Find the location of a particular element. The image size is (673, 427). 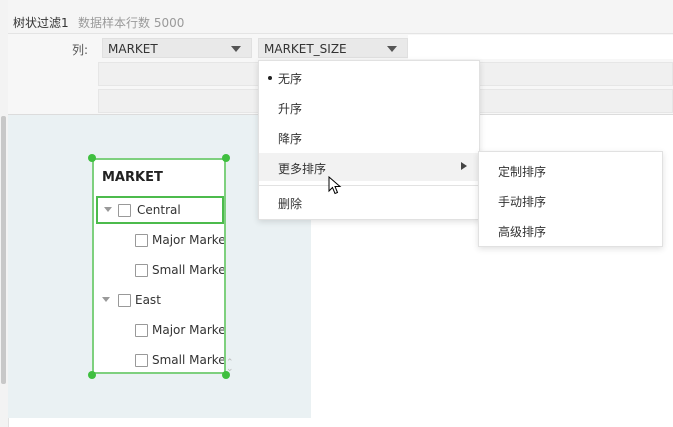

sort-context-menu: 无序 升序 降序 更多排序 删除 is located at coordinates (369, 140).